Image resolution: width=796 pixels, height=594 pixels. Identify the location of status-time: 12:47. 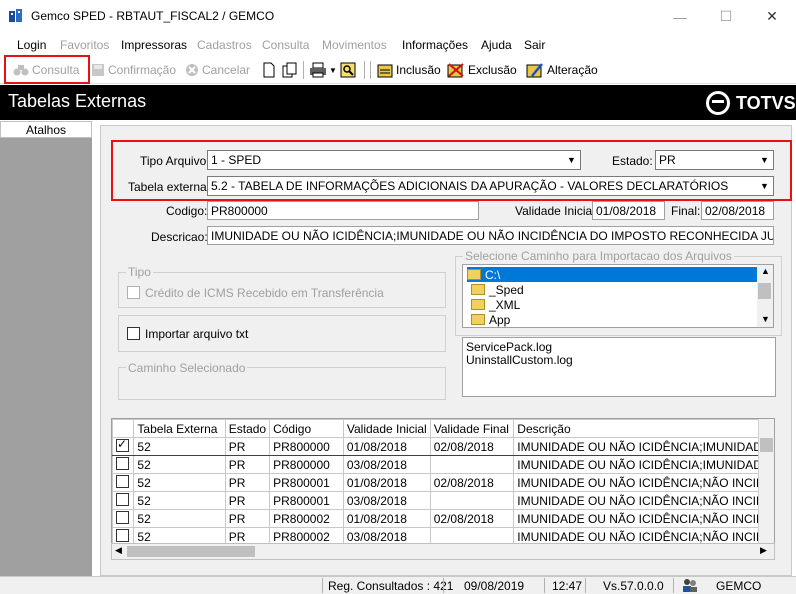
(567, 586).